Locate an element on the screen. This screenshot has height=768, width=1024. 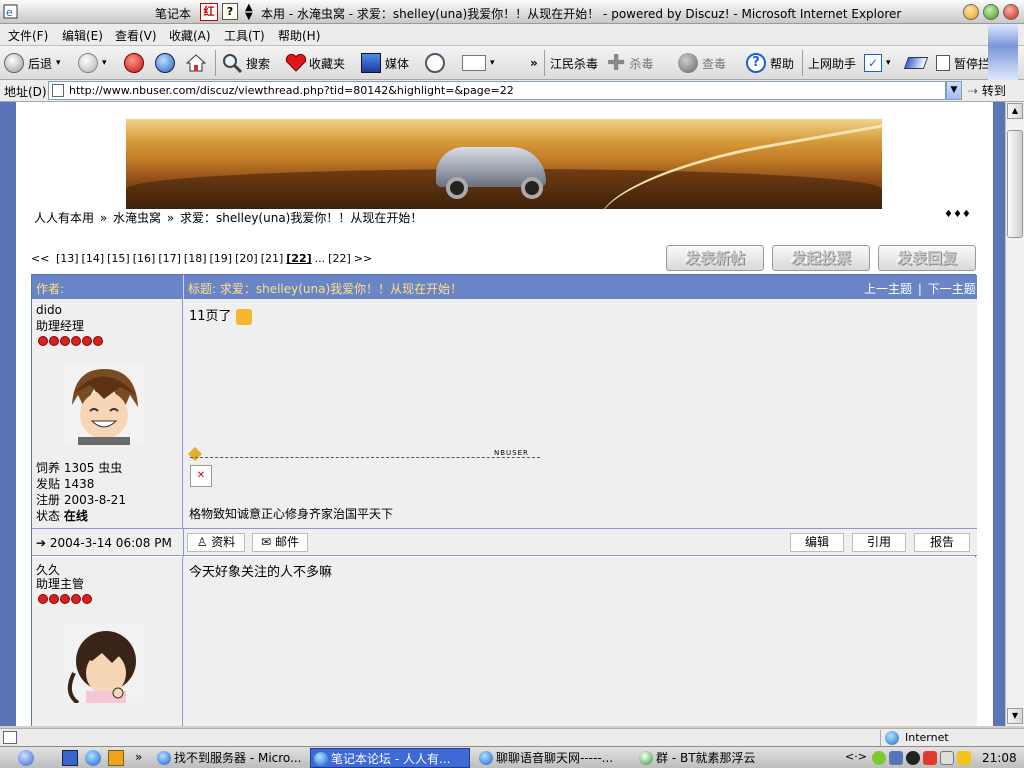
menu-view: 查看(V) is located at coordinates (136, 35).